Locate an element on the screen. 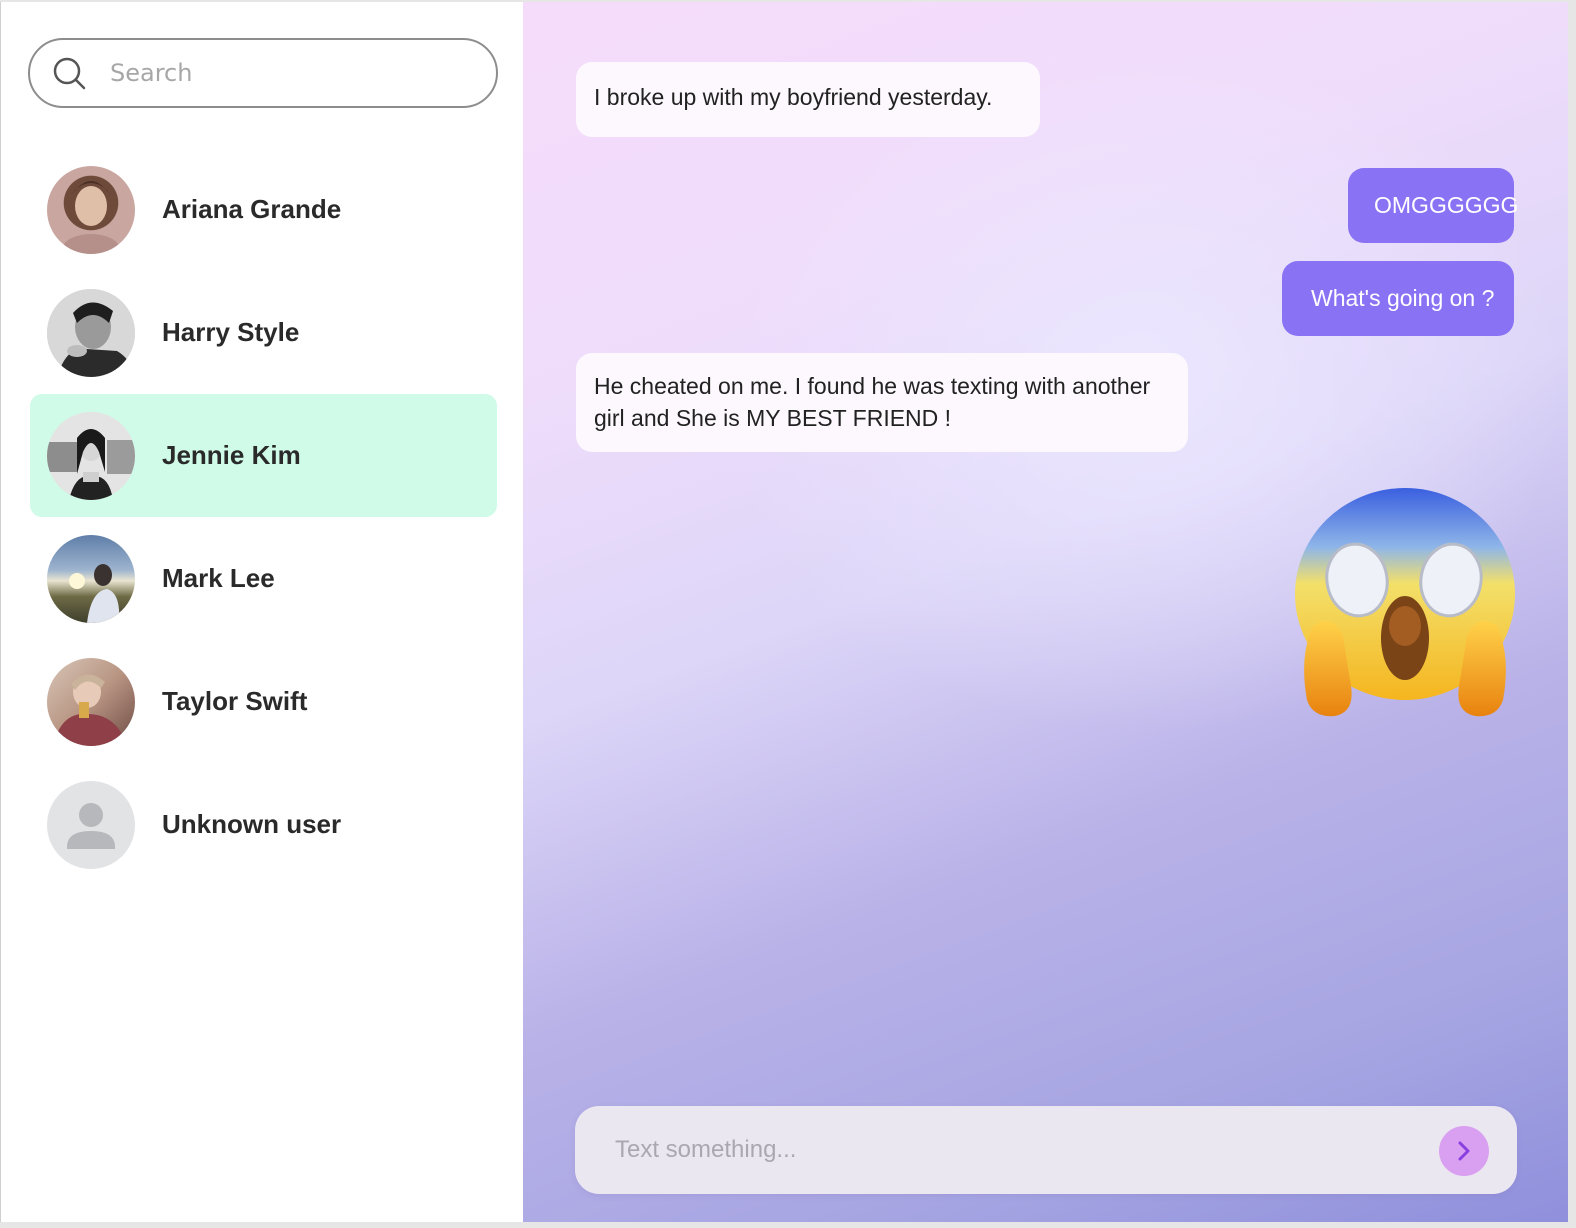 This screenshot has height=1228, width=1576. contact-item-unknown-user: Unknown user is located at coordinates (263, 824).